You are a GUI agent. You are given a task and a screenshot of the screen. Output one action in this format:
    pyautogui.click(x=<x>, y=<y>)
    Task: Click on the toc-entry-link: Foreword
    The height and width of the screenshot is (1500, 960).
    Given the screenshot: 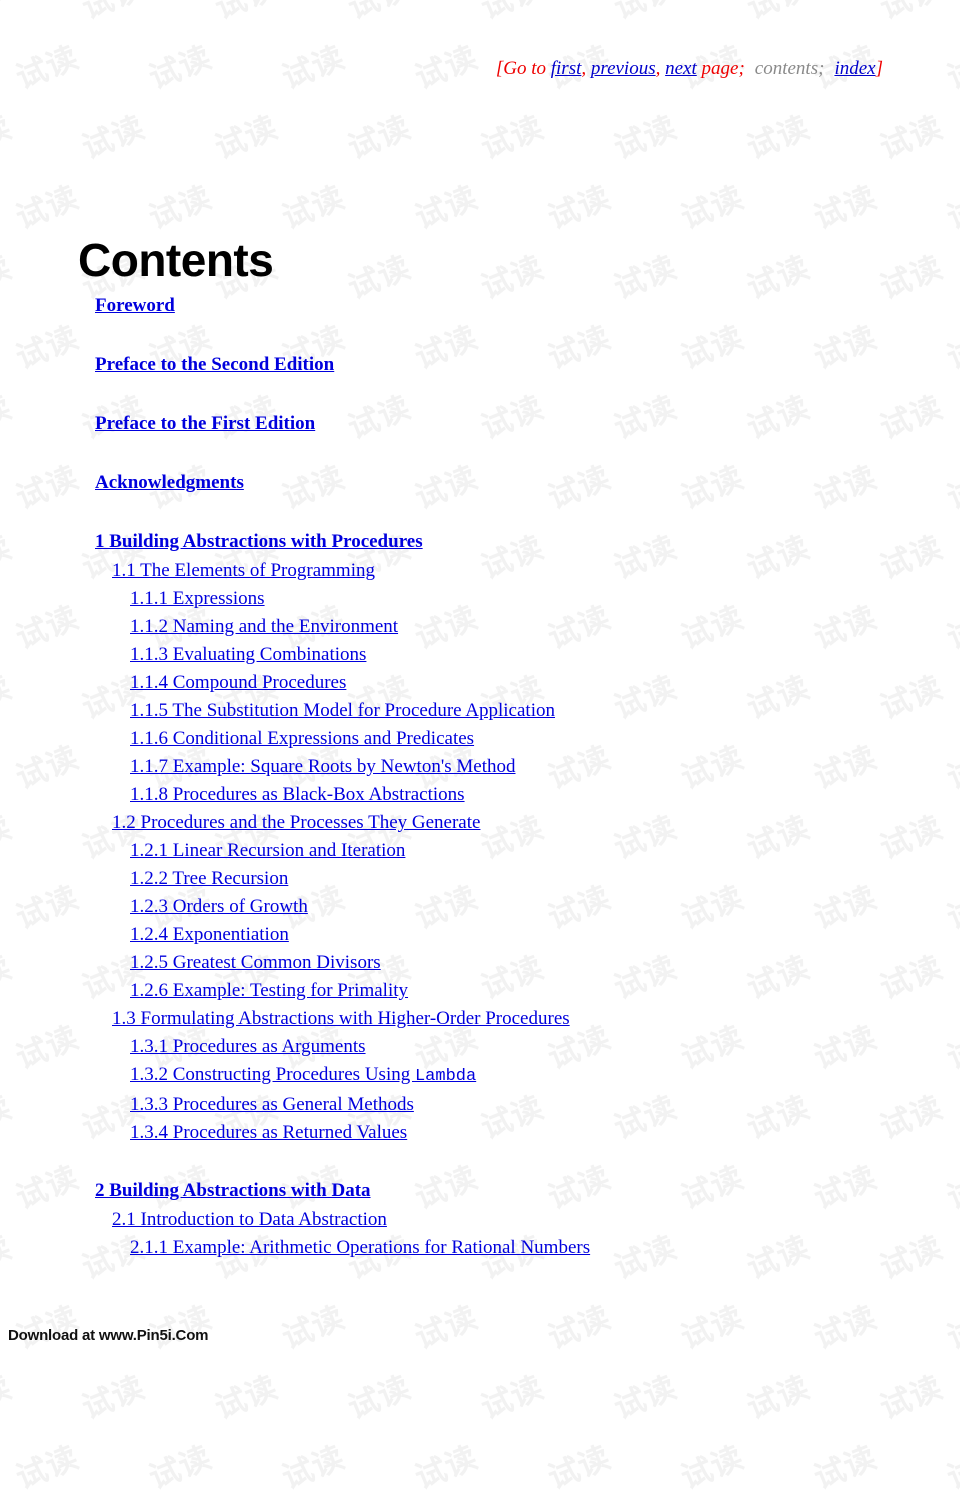 What is the action you would take?
    pyautogui.click(x=527, y=306)
    